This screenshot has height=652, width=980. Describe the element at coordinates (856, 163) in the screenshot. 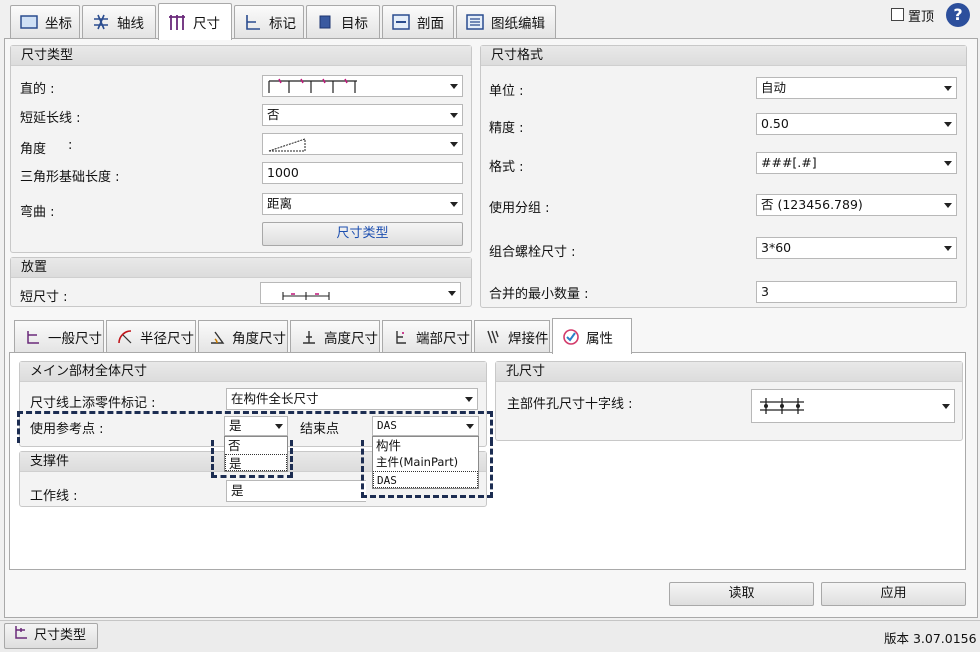

I see `format-combo: ###[.#]` at that location.